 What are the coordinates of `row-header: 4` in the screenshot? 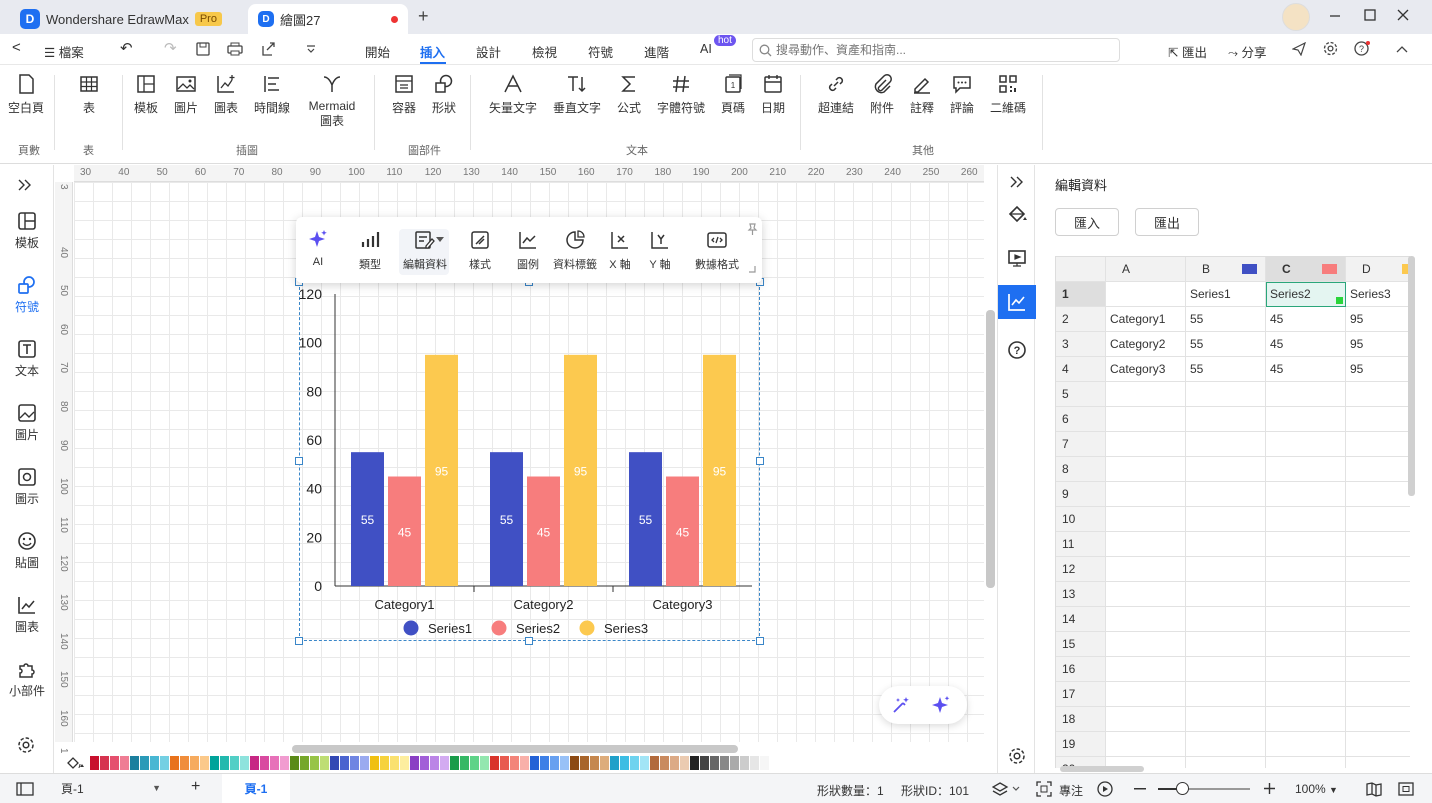 It's located at (1081, 369).